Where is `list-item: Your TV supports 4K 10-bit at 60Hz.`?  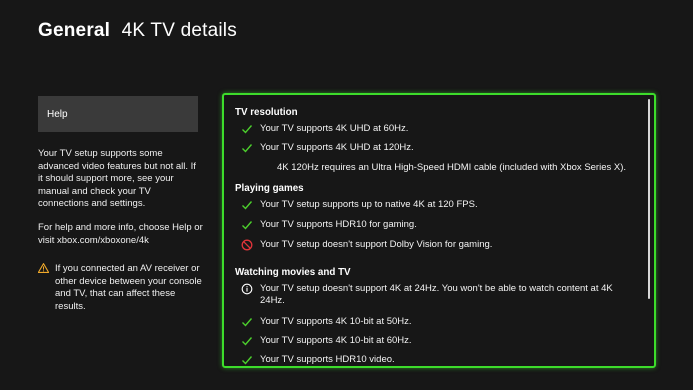 list-item: Your TV supports 4K 10-bit at 60Hz. is located at coordinates (436, 341).